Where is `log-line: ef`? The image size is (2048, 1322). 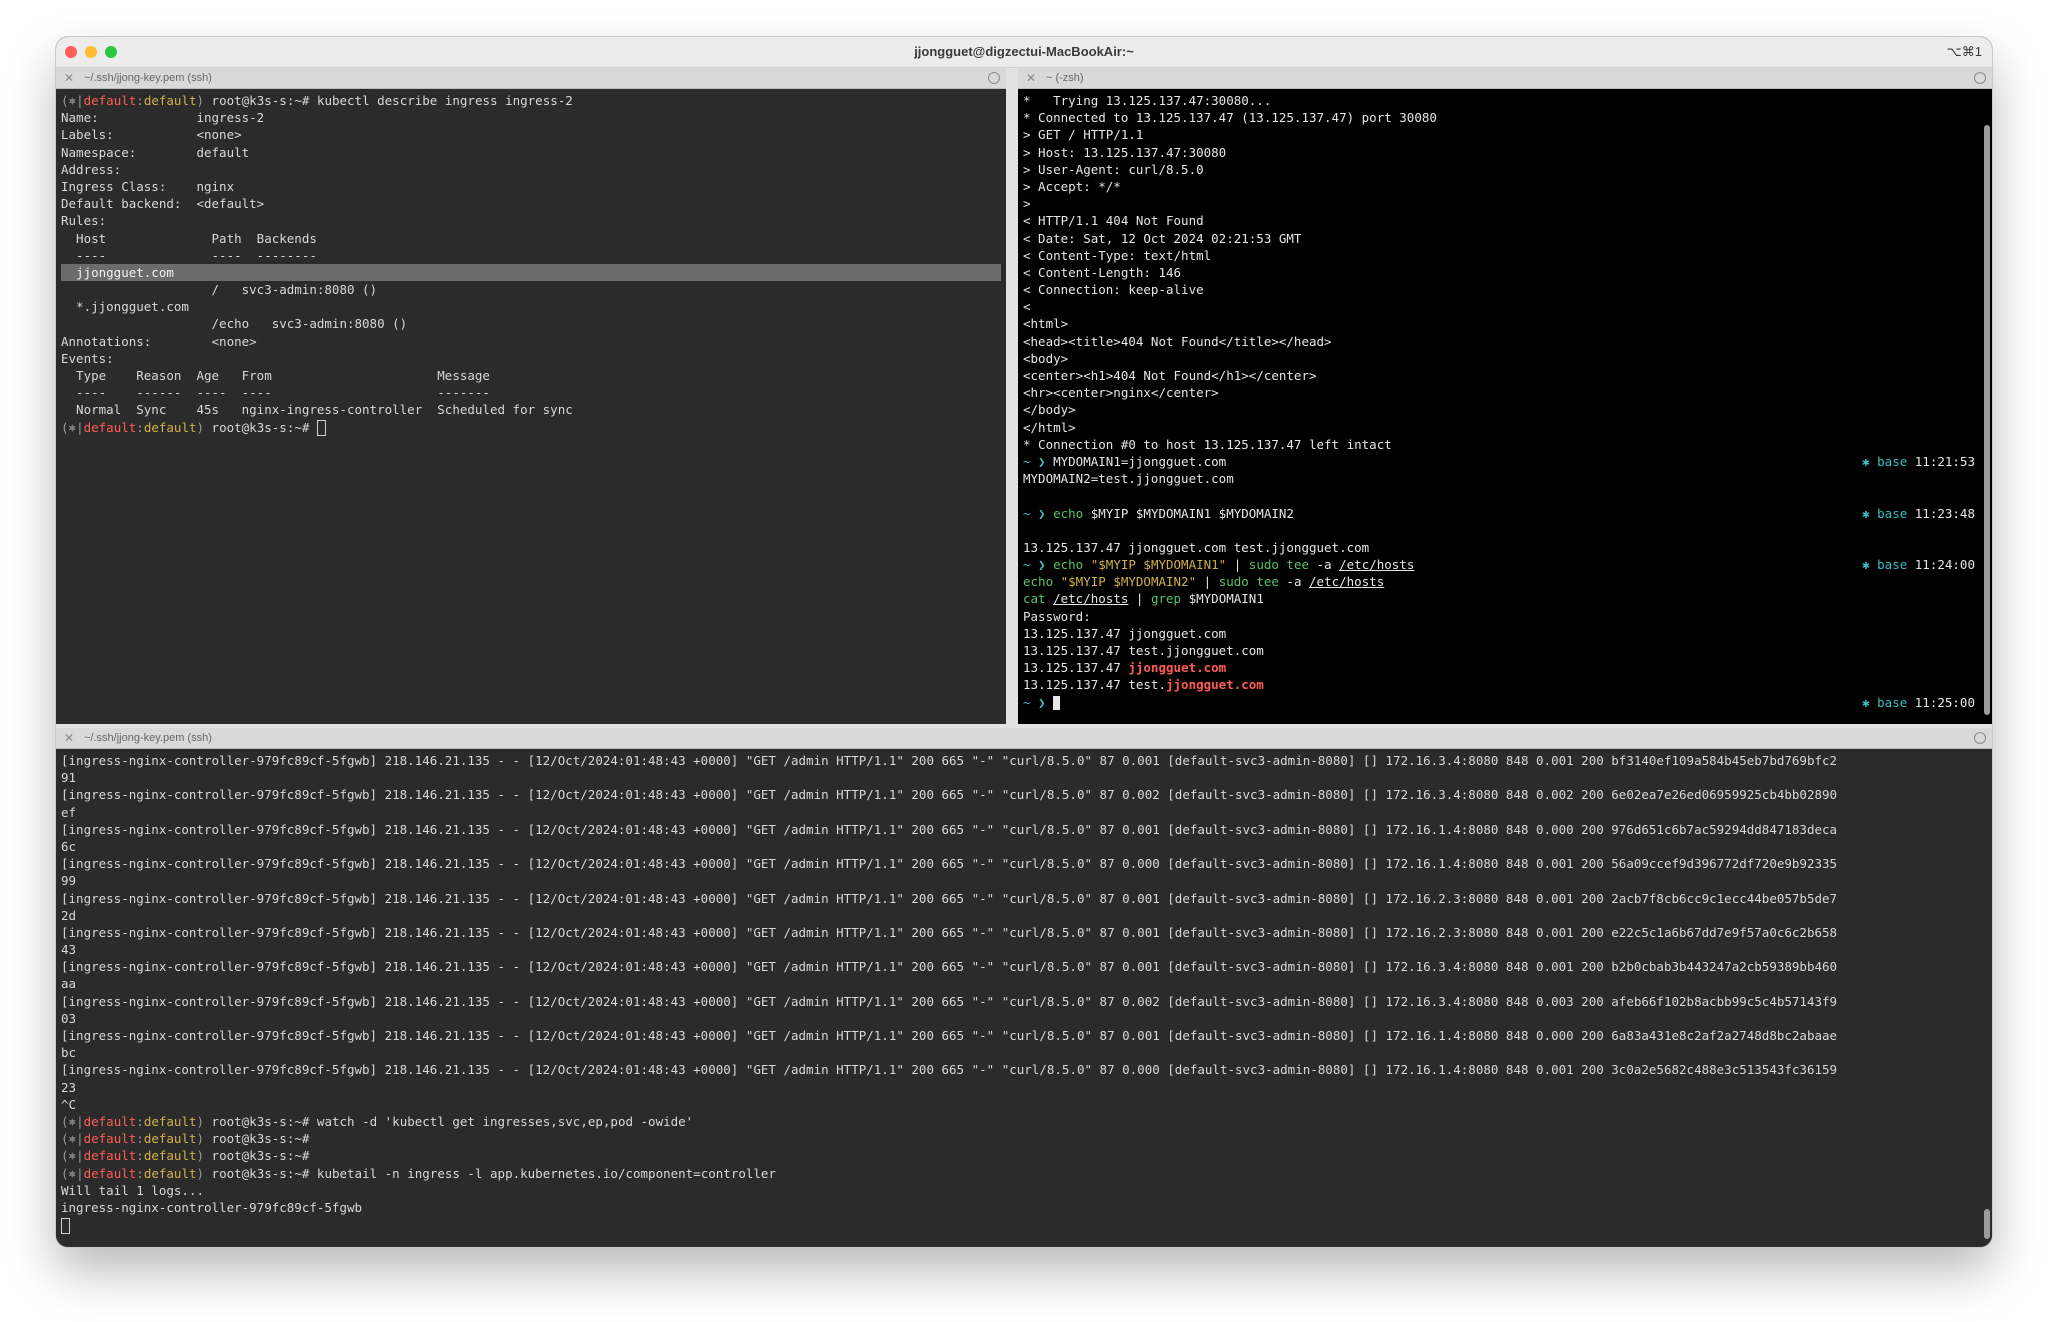 log-line: ef is located at coordinates (1024, 812).